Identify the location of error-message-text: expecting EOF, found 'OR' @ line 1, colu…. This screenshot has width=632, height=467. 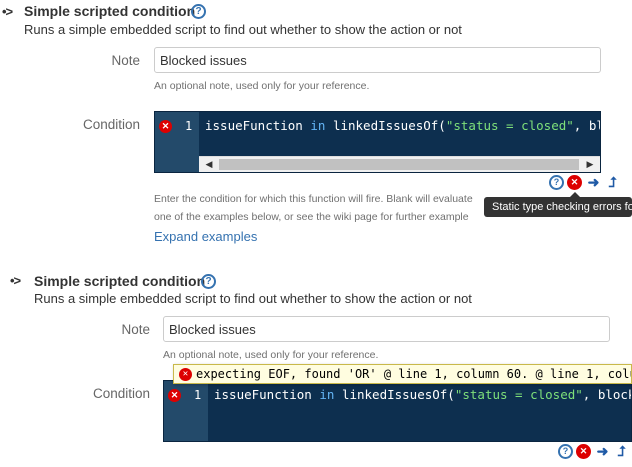
(414, 374).